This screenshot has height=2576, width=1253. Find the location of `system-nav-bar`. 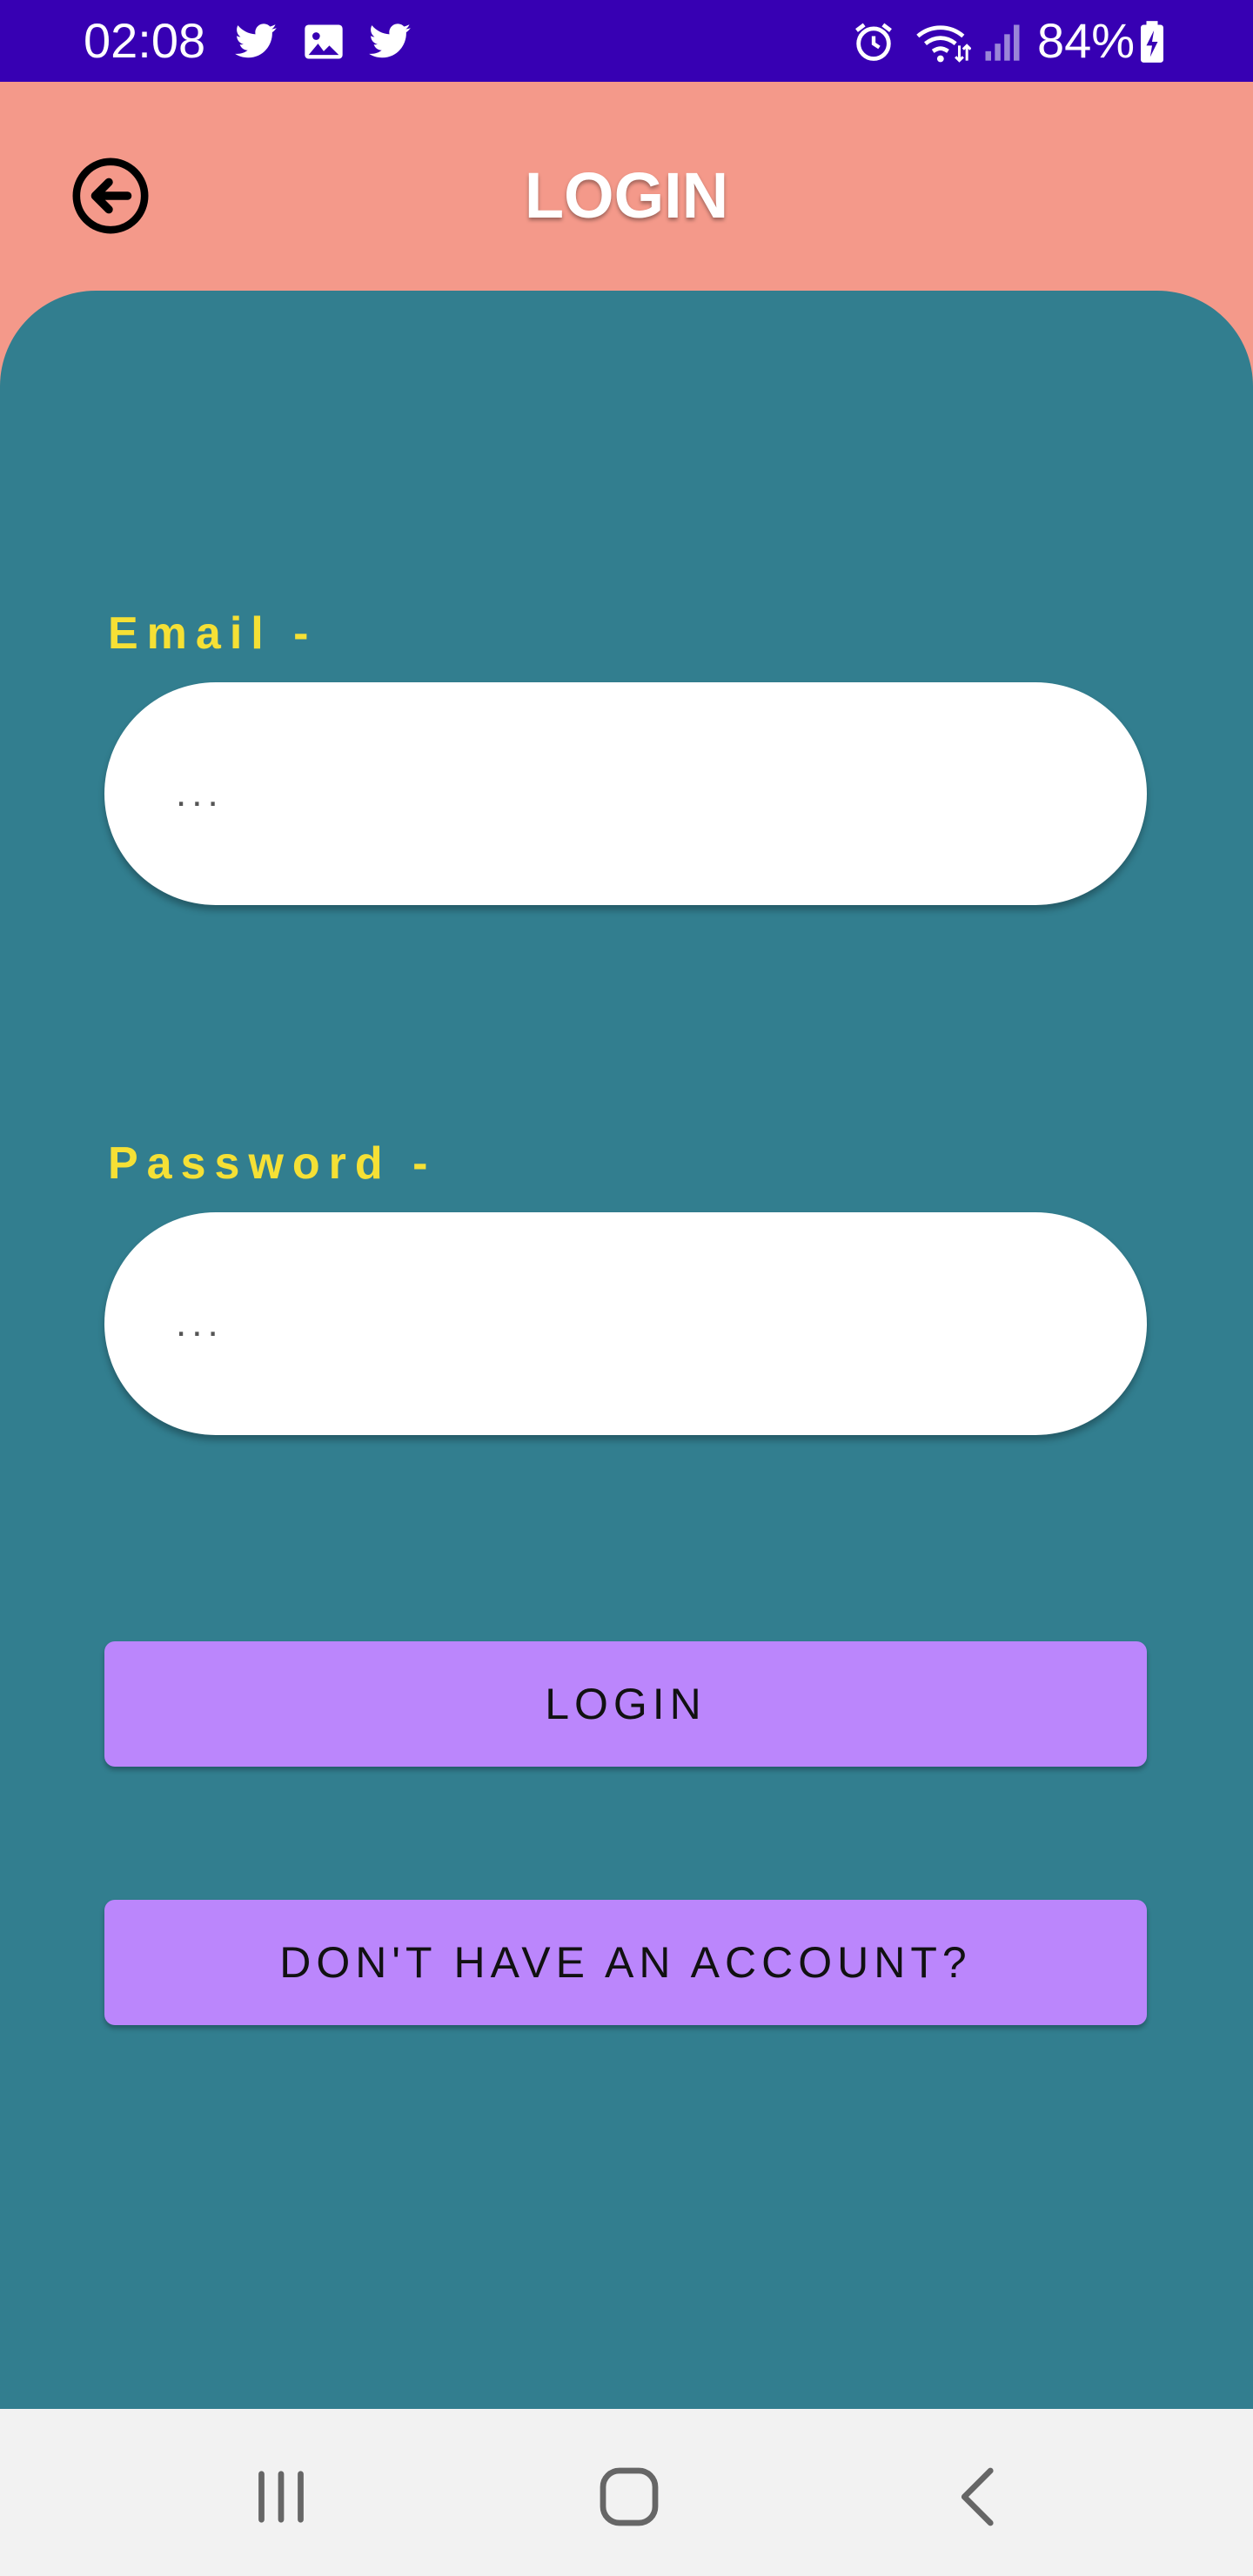

system-nav-bar is located at coordinates (626, 2492).